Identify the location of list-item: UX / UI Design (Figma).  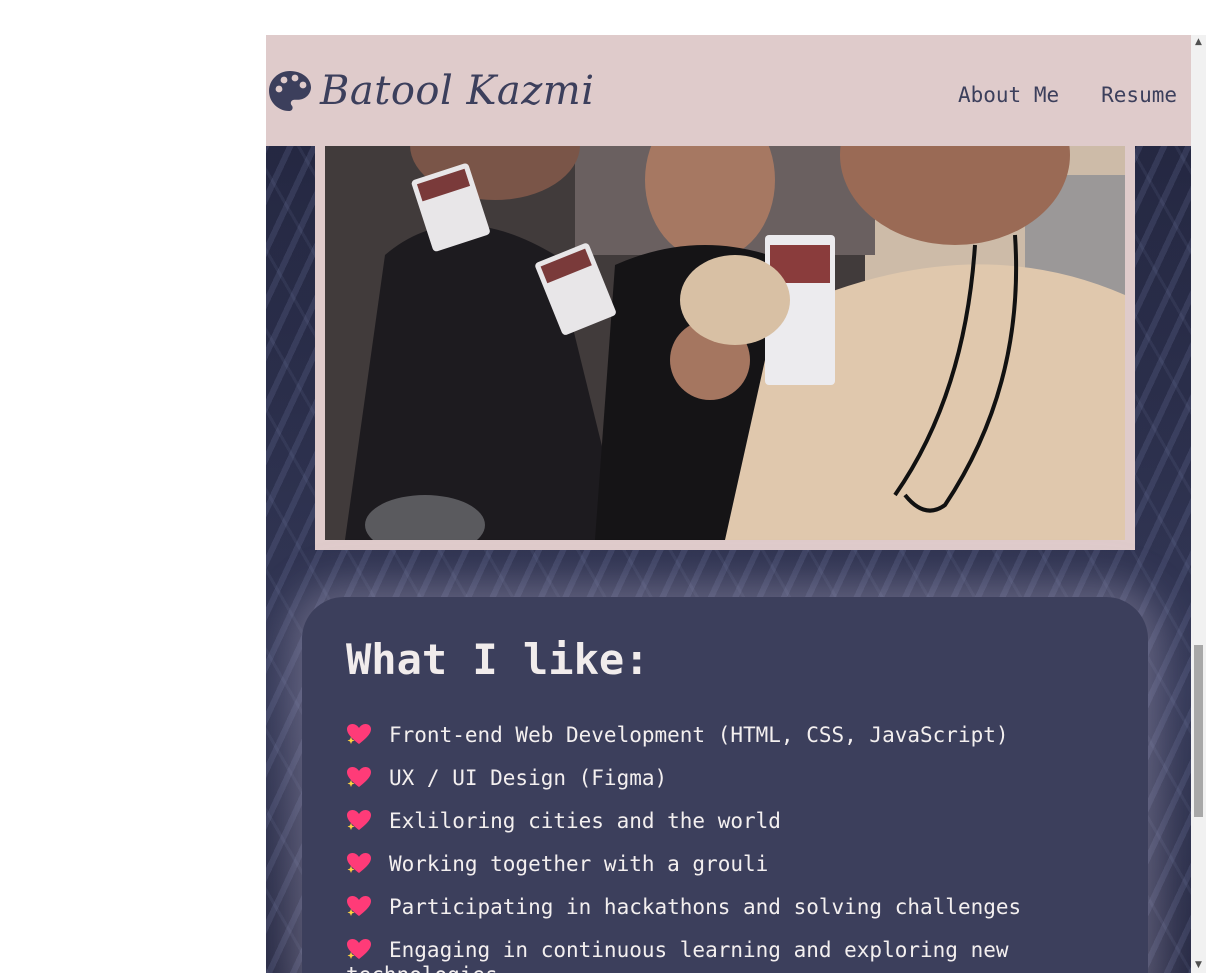
(726, 787).